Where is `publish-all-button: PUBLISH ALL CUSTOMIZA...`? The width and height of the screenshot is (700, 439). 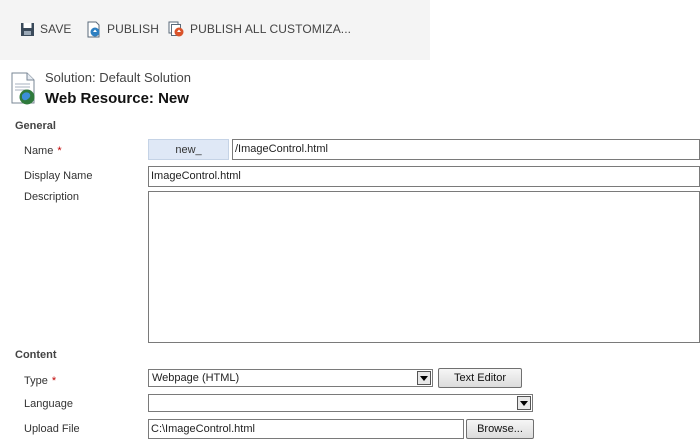 publish-all-button: PUBLISH ALL CUSTOMIZA... is located at coordinates (259, 29).